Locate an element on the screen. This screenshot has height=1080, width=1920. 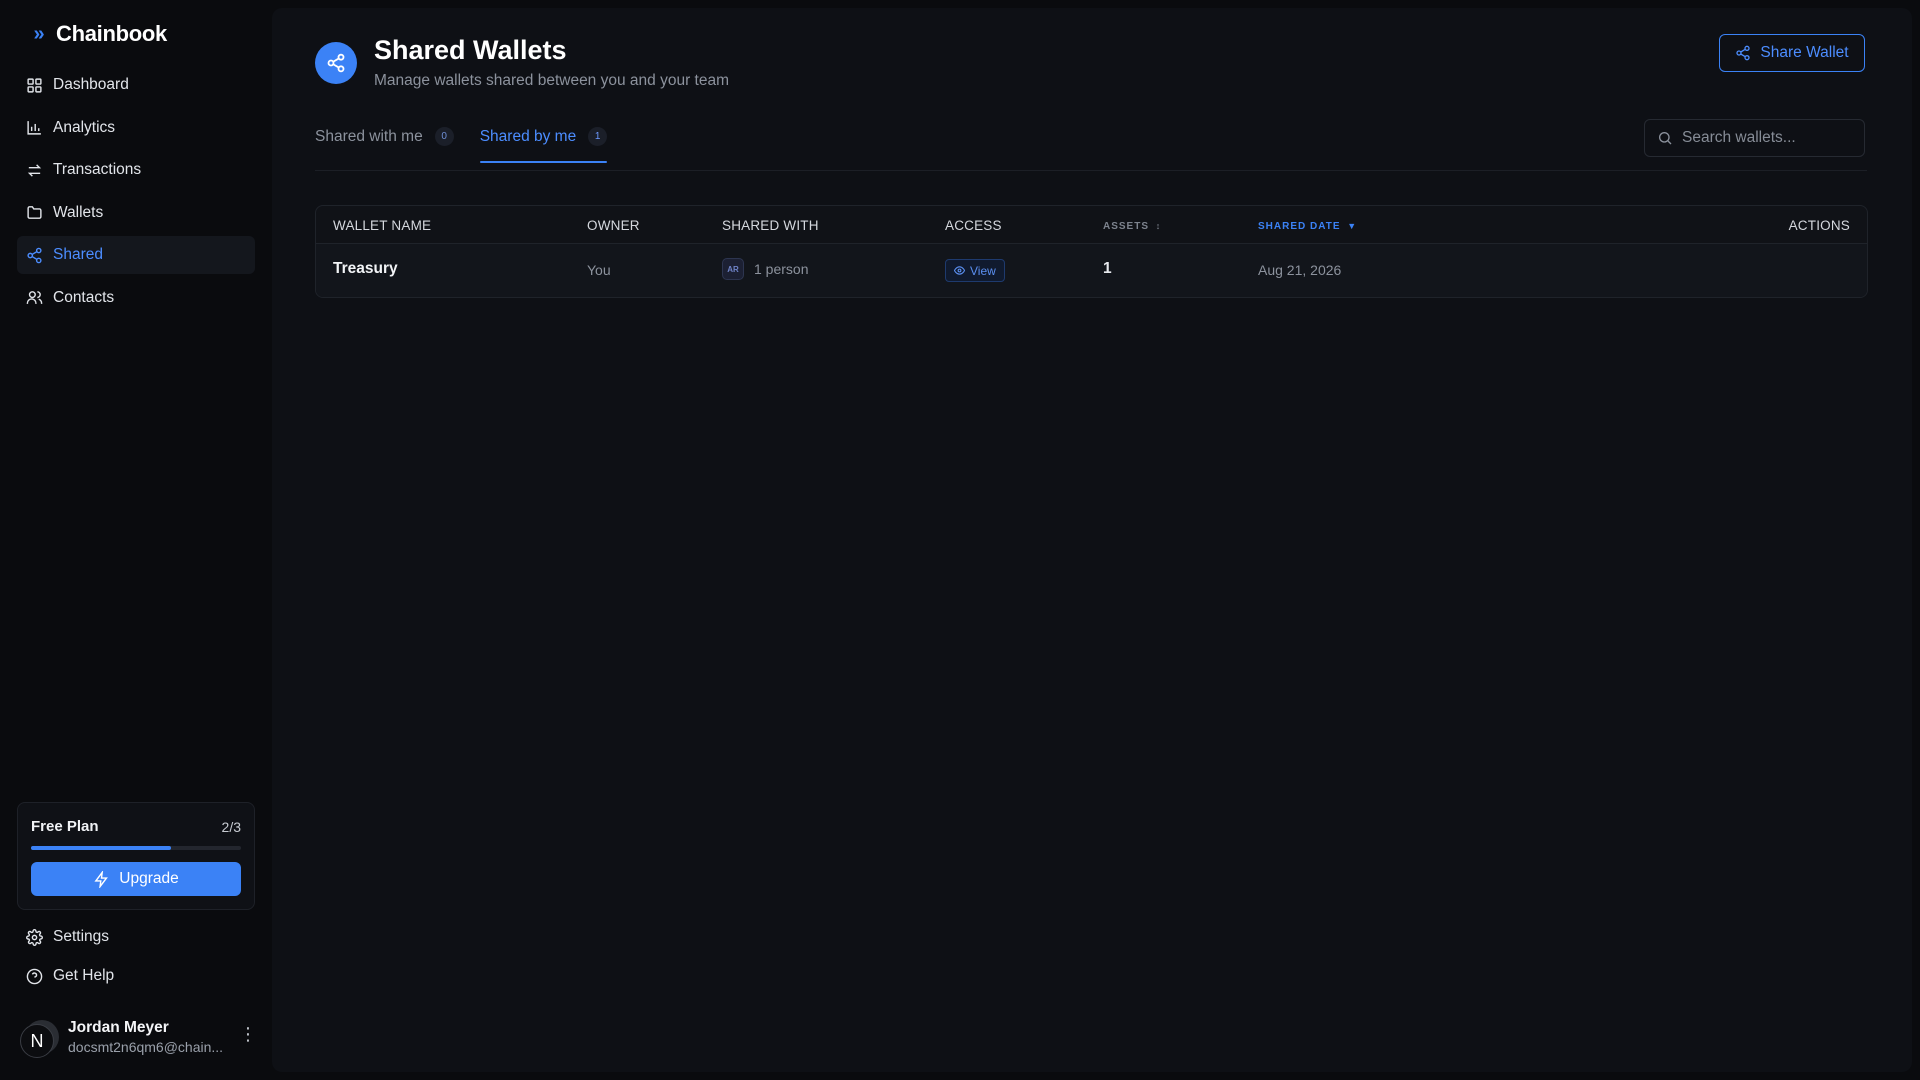
sort-desc-icon: ▼ is located at coordinates (1352, 226).